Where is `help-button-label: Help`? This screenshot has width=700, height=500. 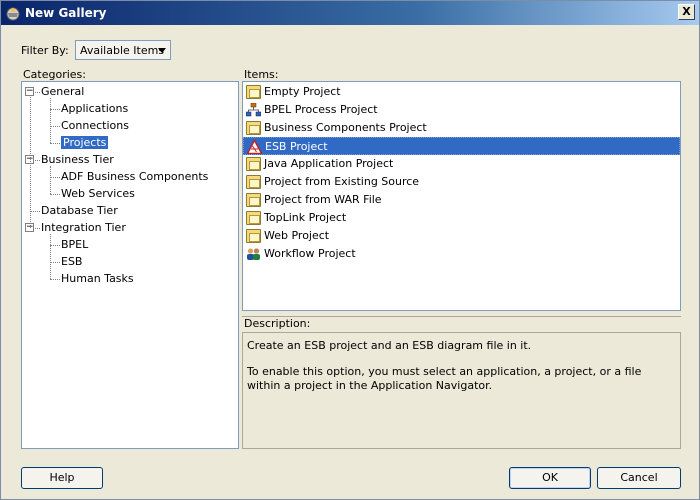
help-button-label: Help is located at coordinates (62, 477).